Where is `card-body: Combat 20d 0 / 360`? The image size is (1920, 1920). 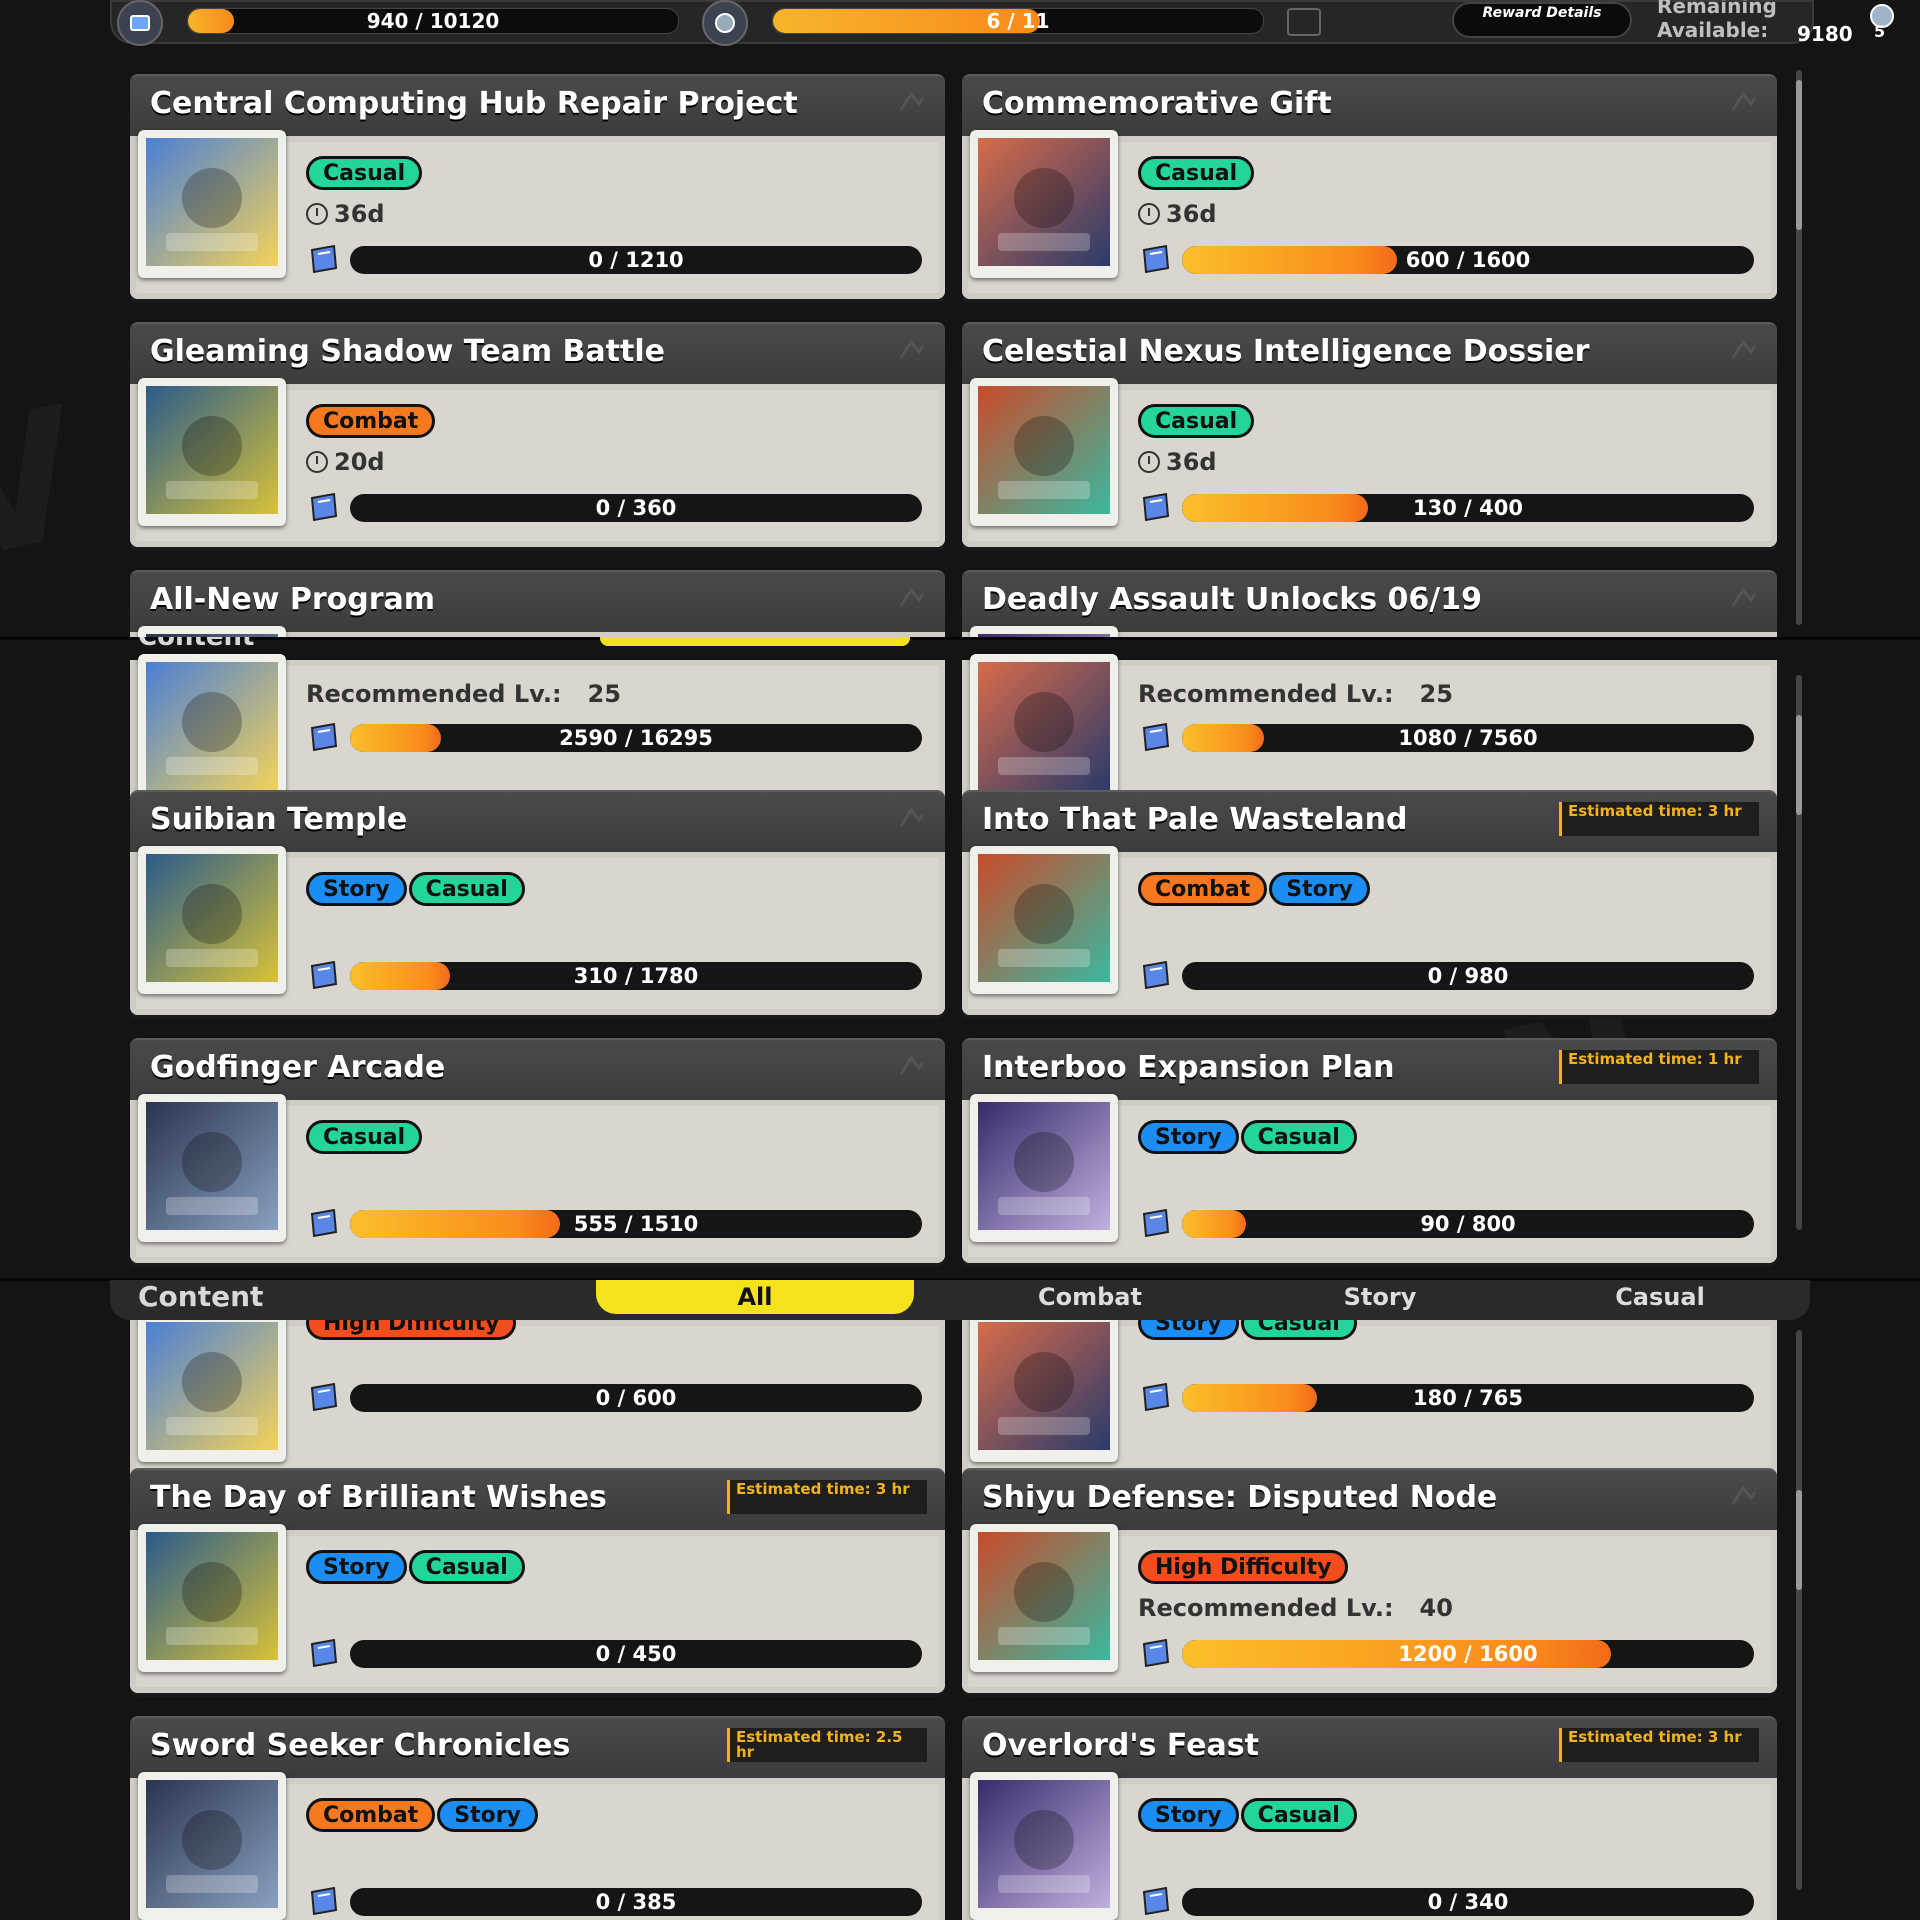 card-body: Combat 20d 0 / 360 is located at coordinates (537, 462).